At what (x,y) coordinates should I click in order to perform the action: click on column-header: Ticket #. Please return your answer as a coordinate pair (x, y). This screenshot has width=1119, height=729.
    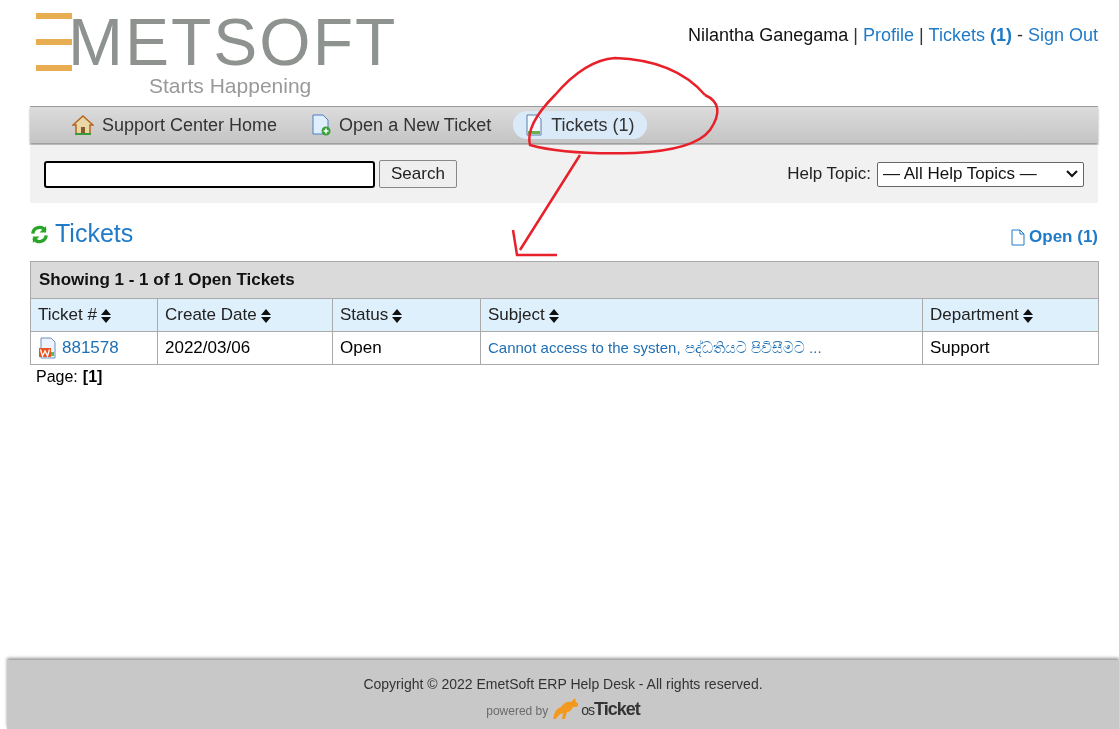
    Looking at the image, I should click on (94, 315).